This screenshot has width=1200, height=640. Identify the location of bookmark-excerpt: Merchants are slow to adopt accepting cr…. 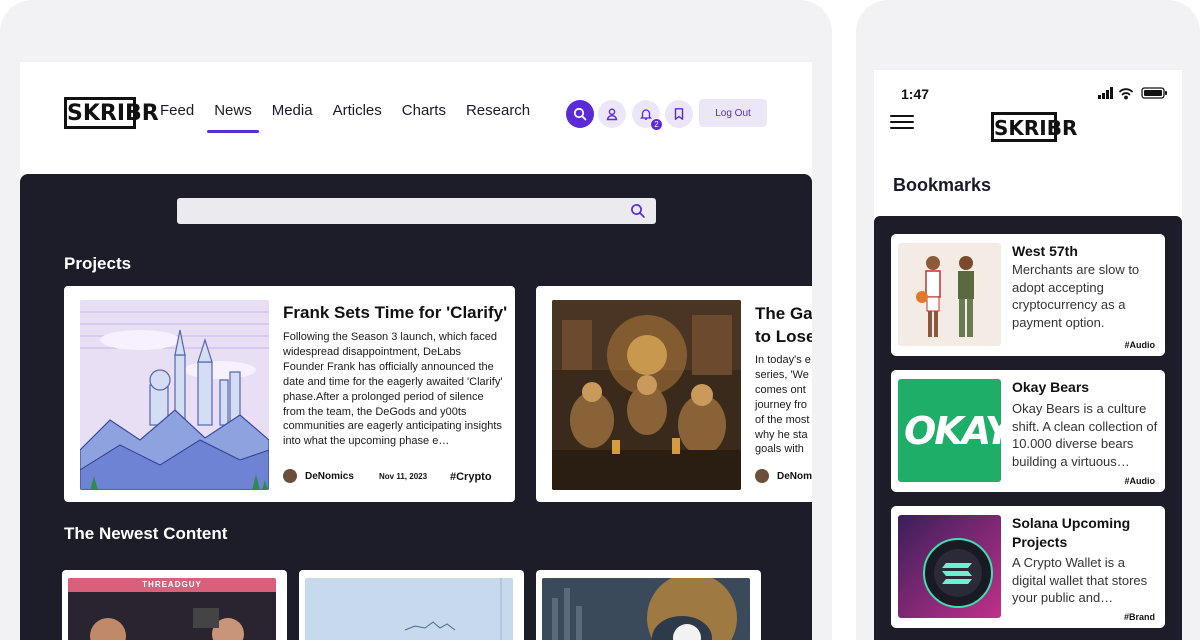
(1076, 296).